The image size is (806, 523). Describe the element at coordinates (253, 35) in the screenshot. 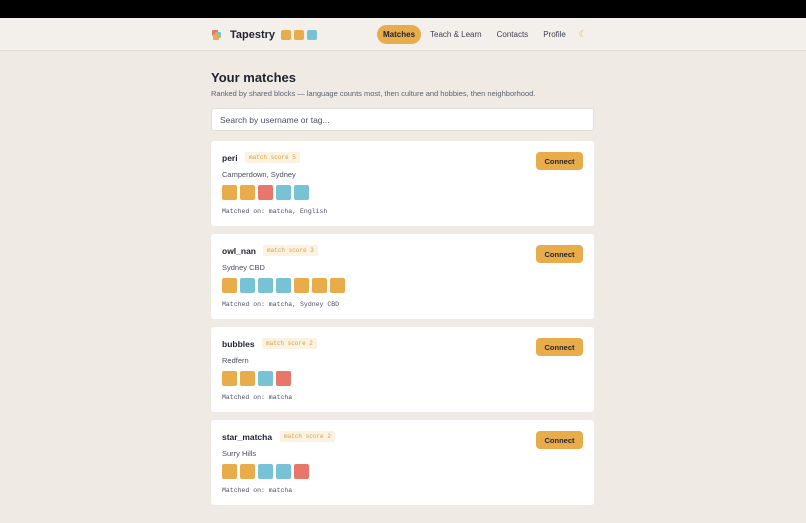

I see `app-name: Tapestry` at that location.